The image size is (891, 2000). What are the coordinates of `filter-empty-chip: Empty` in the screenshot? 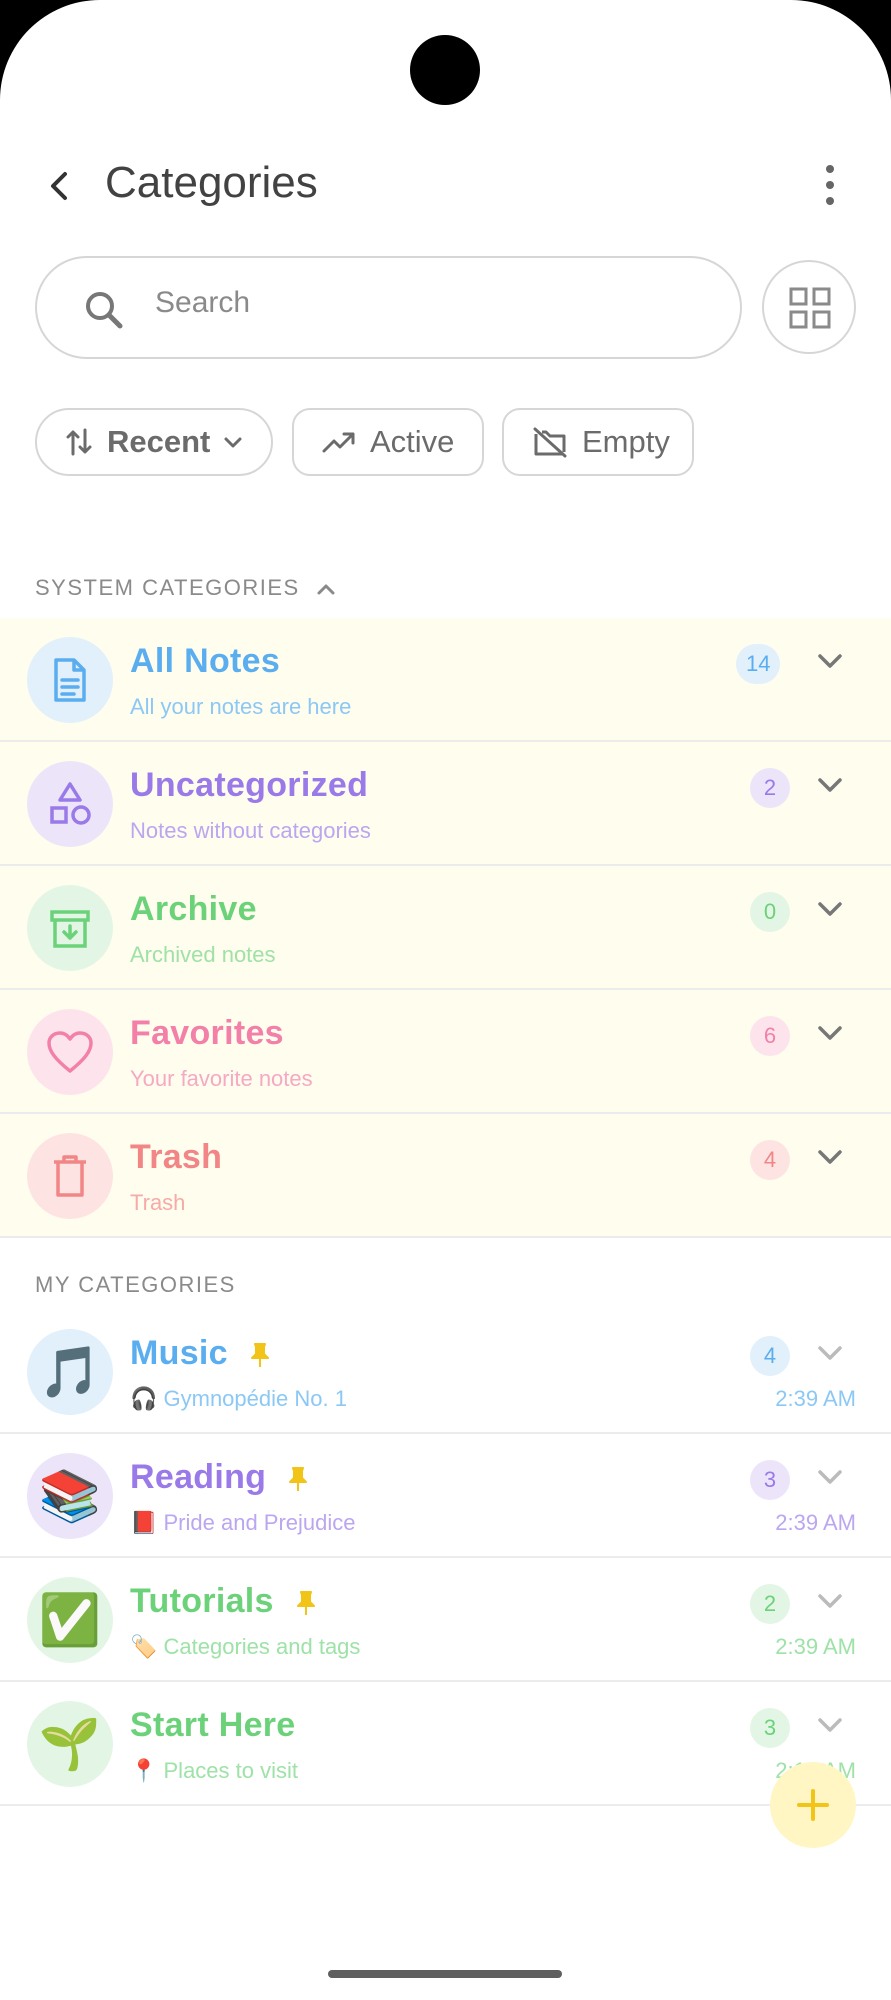 It's located at (598, 442).